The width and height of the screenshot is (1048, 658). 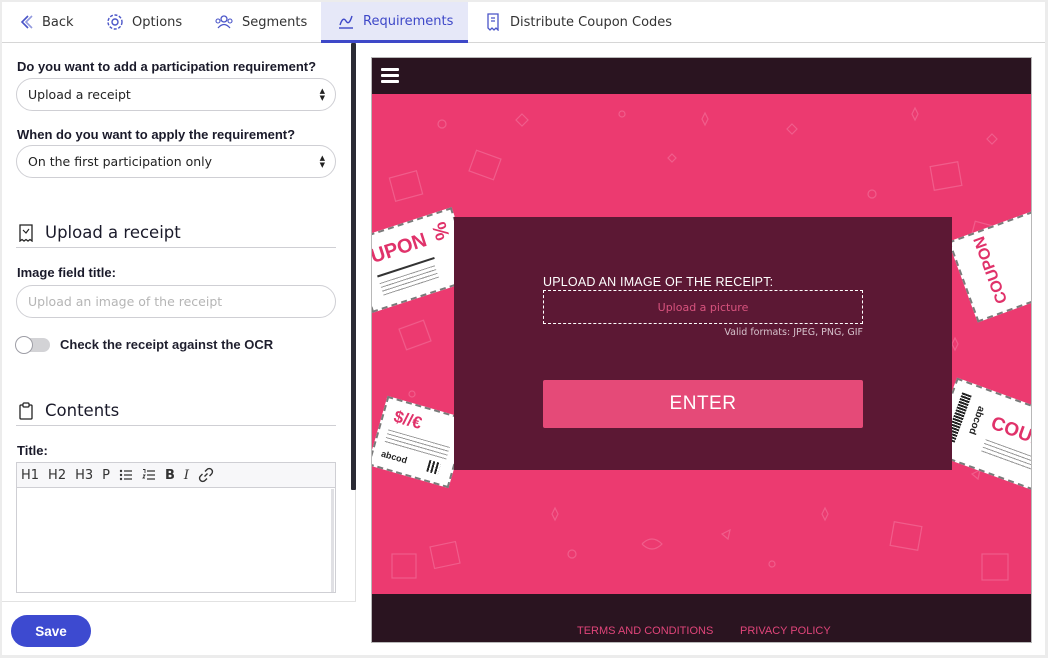 I want to click on qr-code-icon, so click(x=434, y=467).